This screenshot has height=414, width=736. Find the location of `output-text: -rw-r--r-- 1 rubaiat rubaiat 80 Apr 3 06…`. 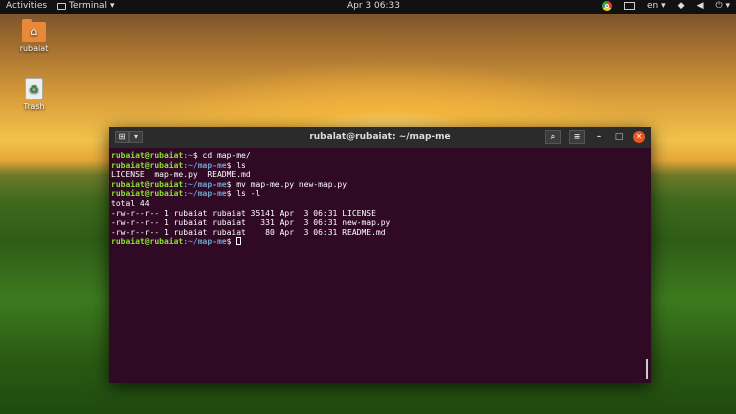

output-text: -rw-r--r-- 1 rubaiat rubaiat 80 Apr 3 06… is located at coordinates (248, 232).